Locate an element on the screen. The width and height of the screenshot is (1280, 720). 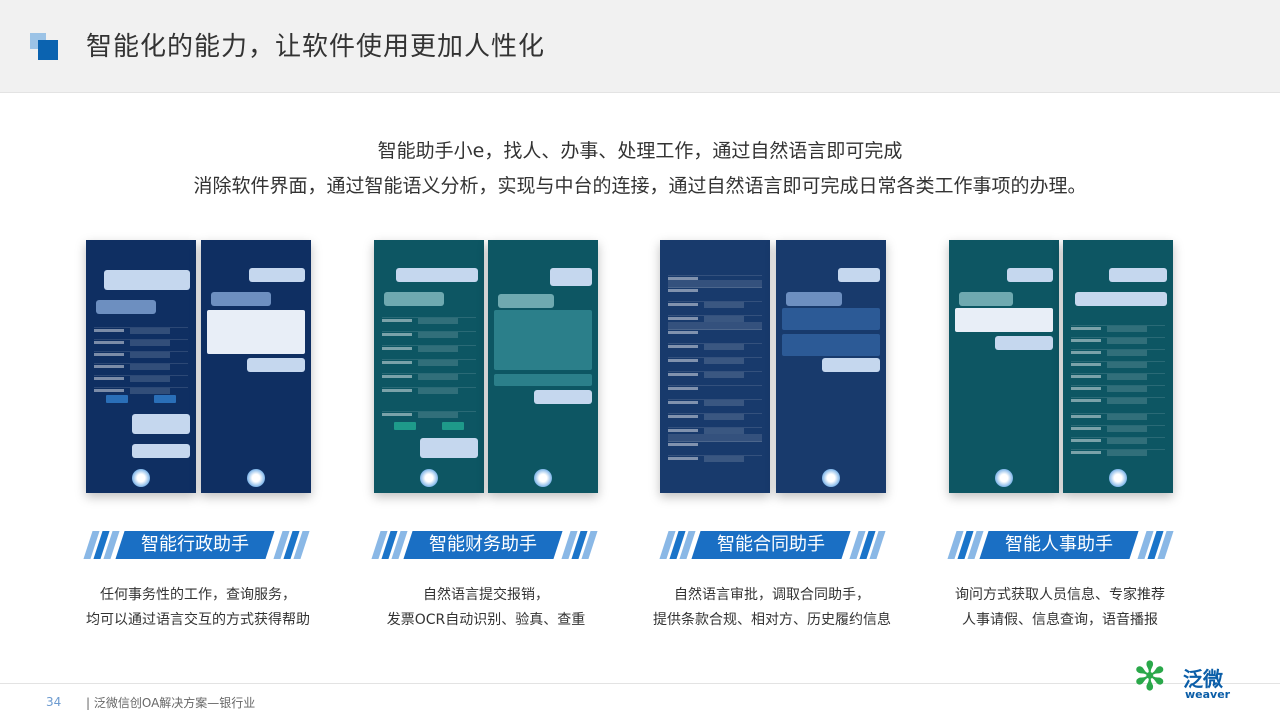
brand-name-en: weaver is located at coordinates (1208, 694).